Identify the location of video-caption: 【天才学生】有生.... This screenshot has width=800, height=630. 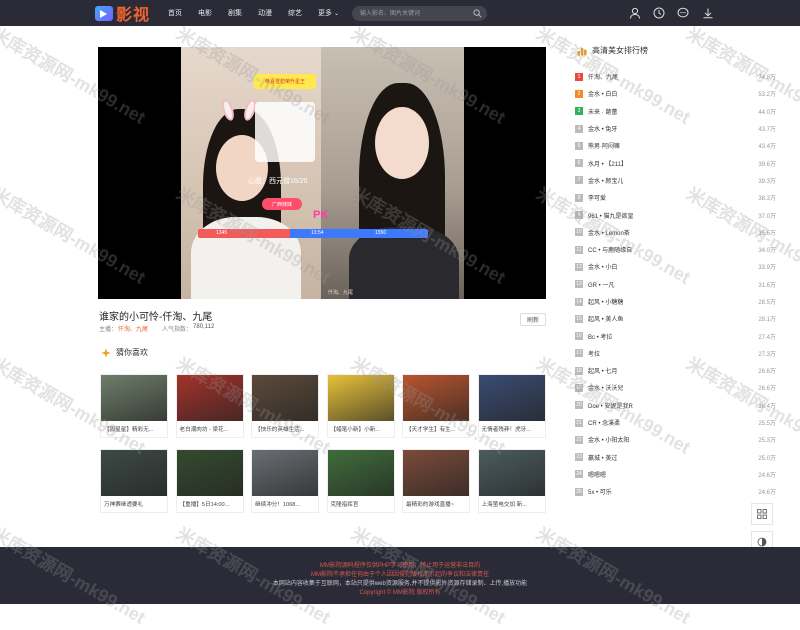
(436, 427).